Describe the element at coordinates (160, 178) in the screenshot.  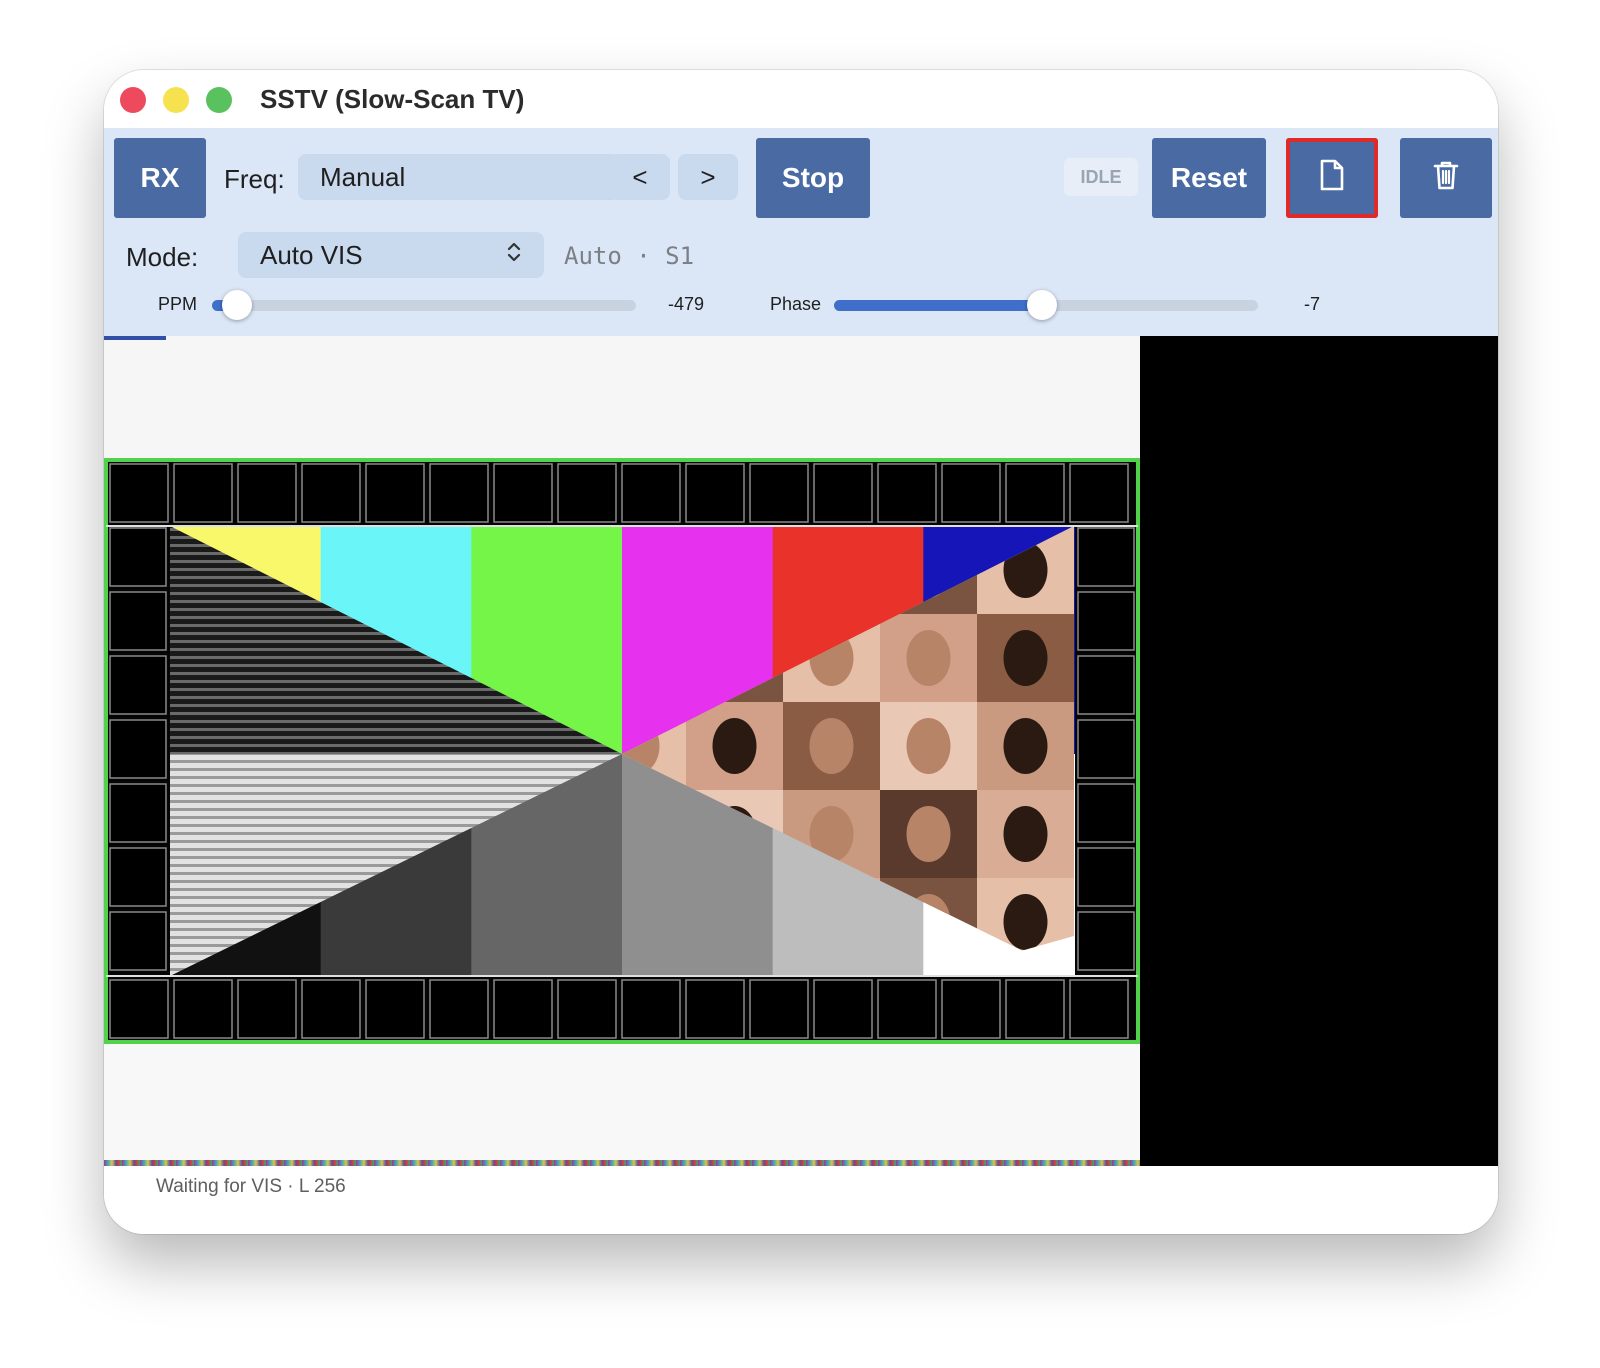
I see `rx-button: RX` at that location.